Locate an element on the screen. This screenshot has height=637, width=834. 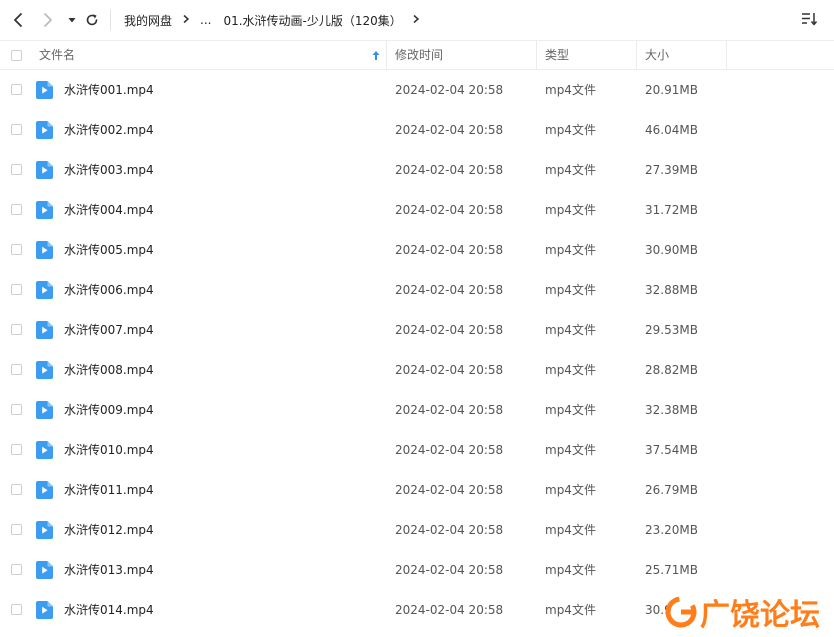
column-header-size: 大小 is located at coordinates (657, 55).